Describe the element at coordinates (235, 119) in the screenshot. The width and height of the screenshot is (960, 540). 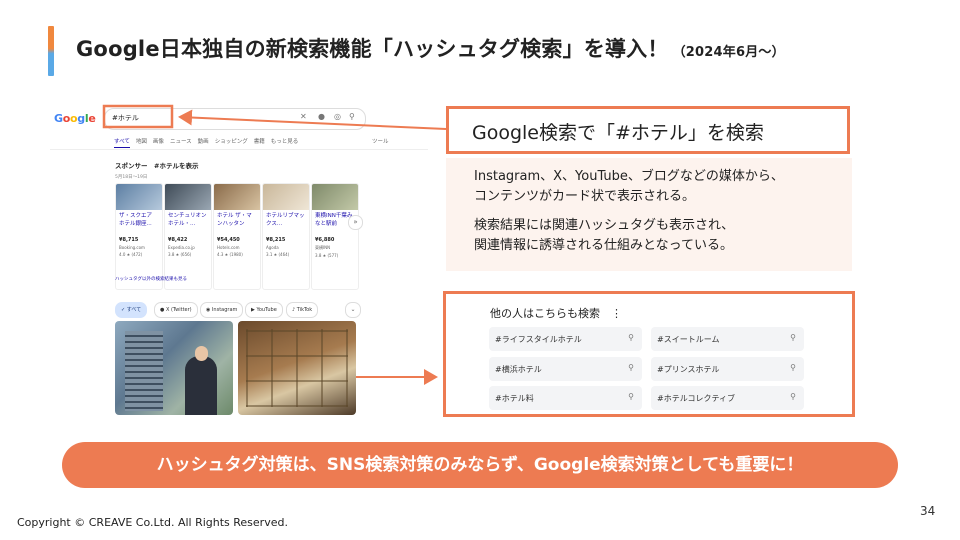
I see `google-search-box` at that location.